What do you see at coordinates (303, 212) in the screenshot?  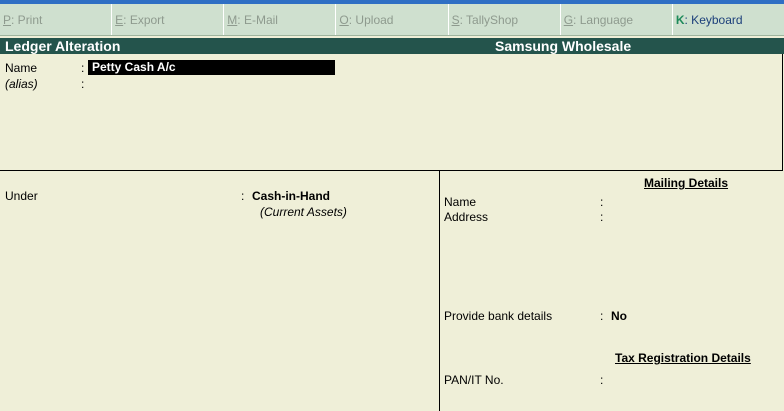 I see `parent-group: (Current Assets)` at bounding box center [303, 212].